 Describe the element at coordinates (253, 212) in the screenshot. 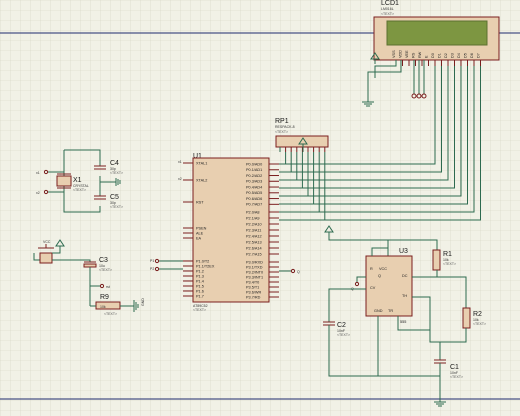

I see `u1-right-pin-label: P2.0/A8` at that location.